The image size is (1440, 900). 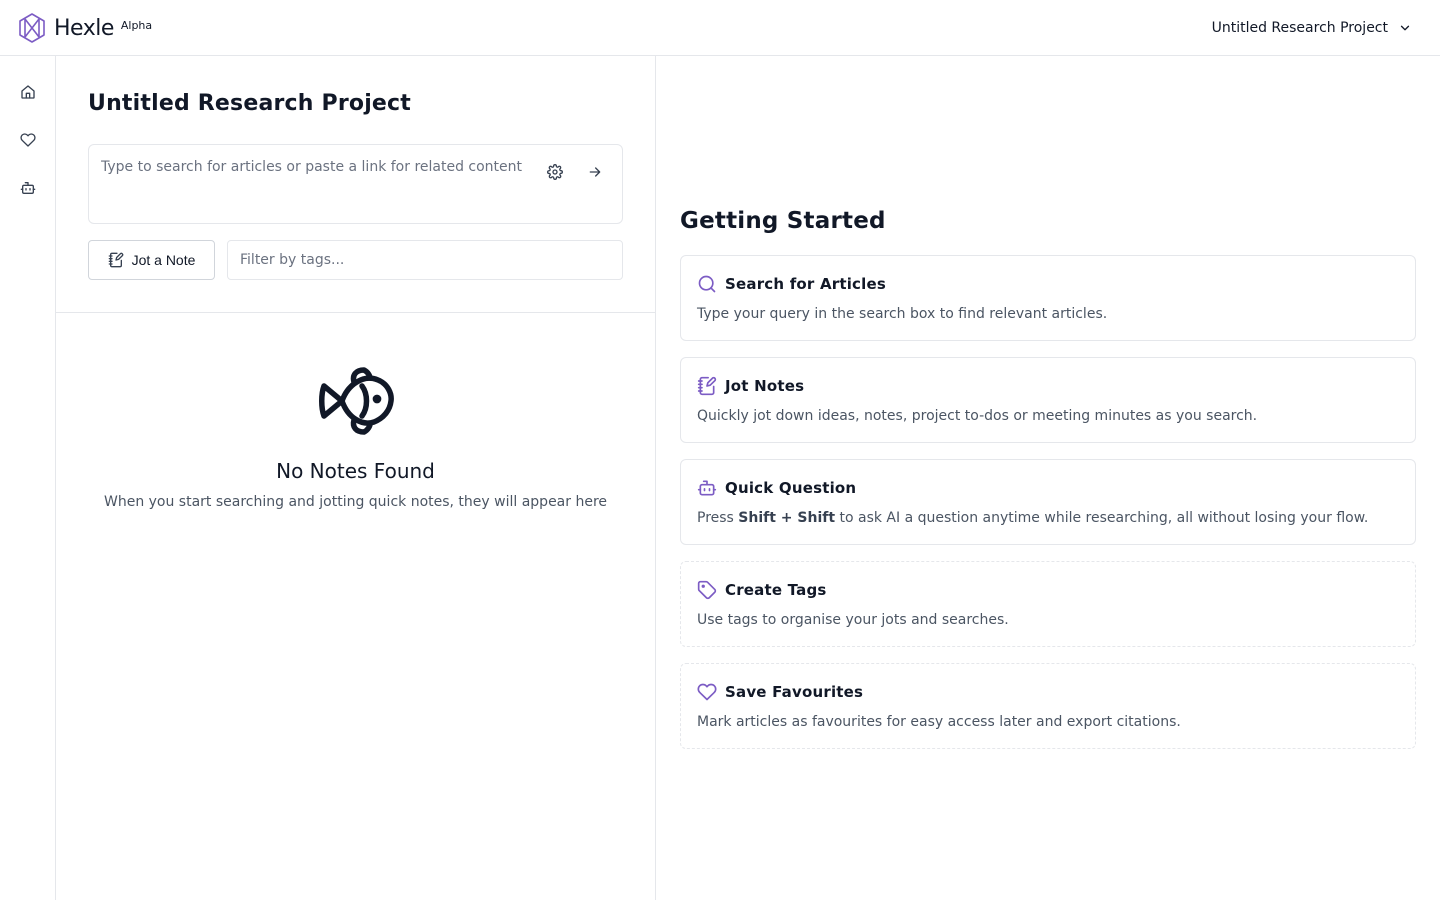 I want to click on search-submit-button, so click(x=595, y=172).